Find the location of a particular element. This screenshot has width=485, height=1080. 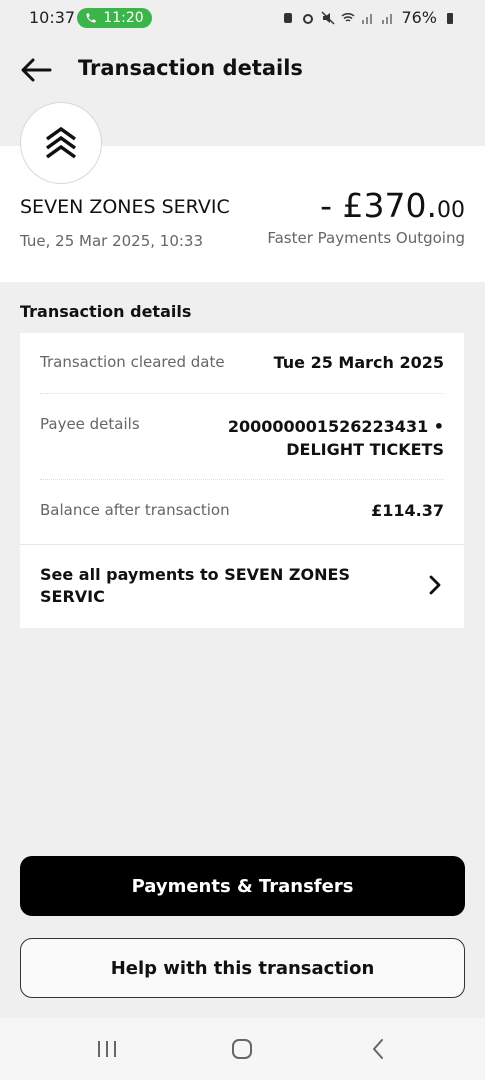

back-button is located at coordinates (36, 70).